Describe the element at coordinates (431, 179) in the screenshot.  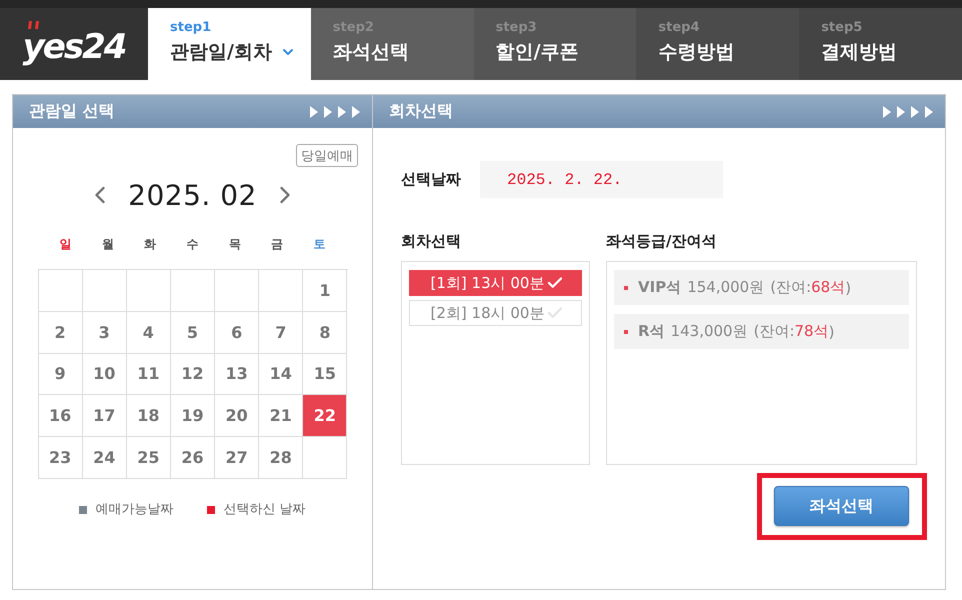
I see `date-label: 선택날짜` at that location.